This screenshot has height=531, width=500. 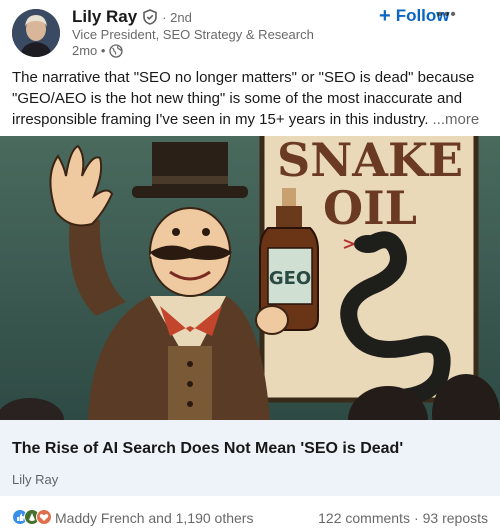 I want to click on connection-degree: · 2nd, so click(x=177, y=17).